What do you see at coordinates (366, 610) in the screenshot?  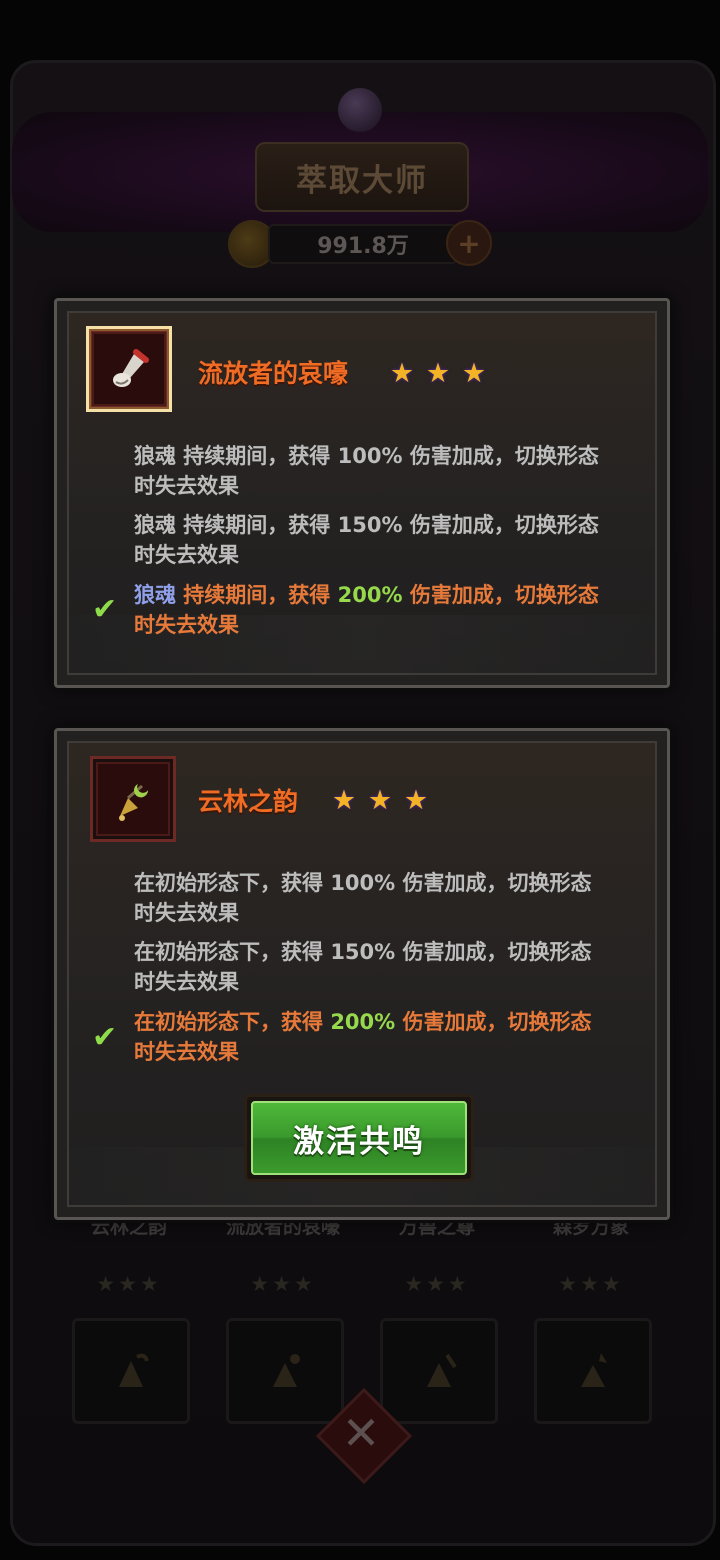 I see `effect-tier-3-active: 狼魂 持续期间，获得 200% 伤害加成，切换形态时失去效果` at bounding box center [366, 610].